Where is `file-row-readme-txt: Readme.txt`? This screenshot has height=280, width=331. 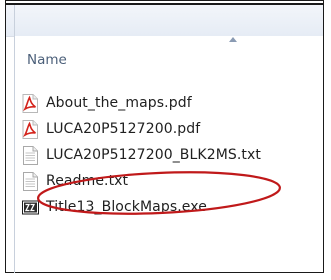
file-row-readme-txt: Readme.txt is located at coordinates (172, 181).